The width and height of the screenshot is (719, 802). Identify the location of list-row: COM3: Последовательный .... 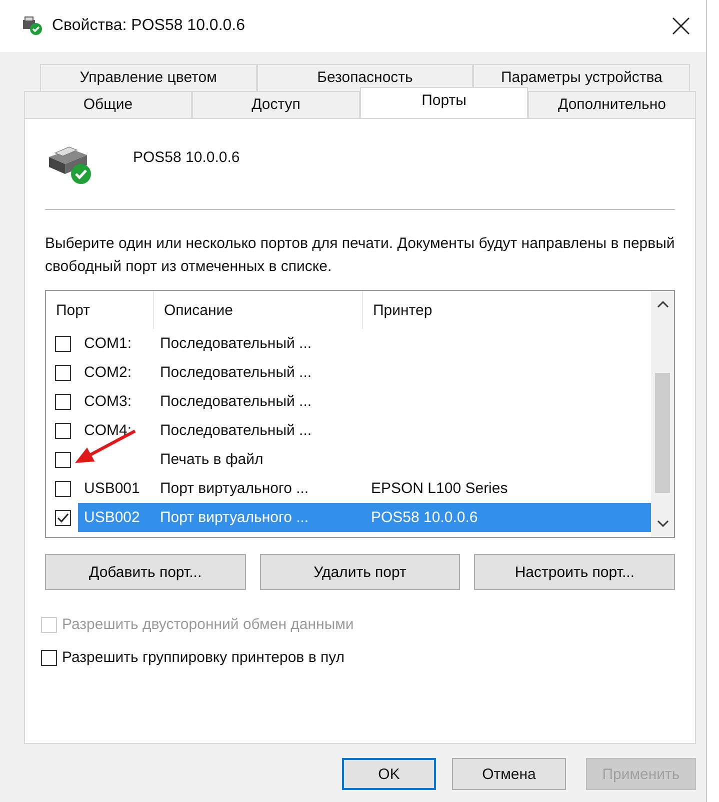
(364, 401).